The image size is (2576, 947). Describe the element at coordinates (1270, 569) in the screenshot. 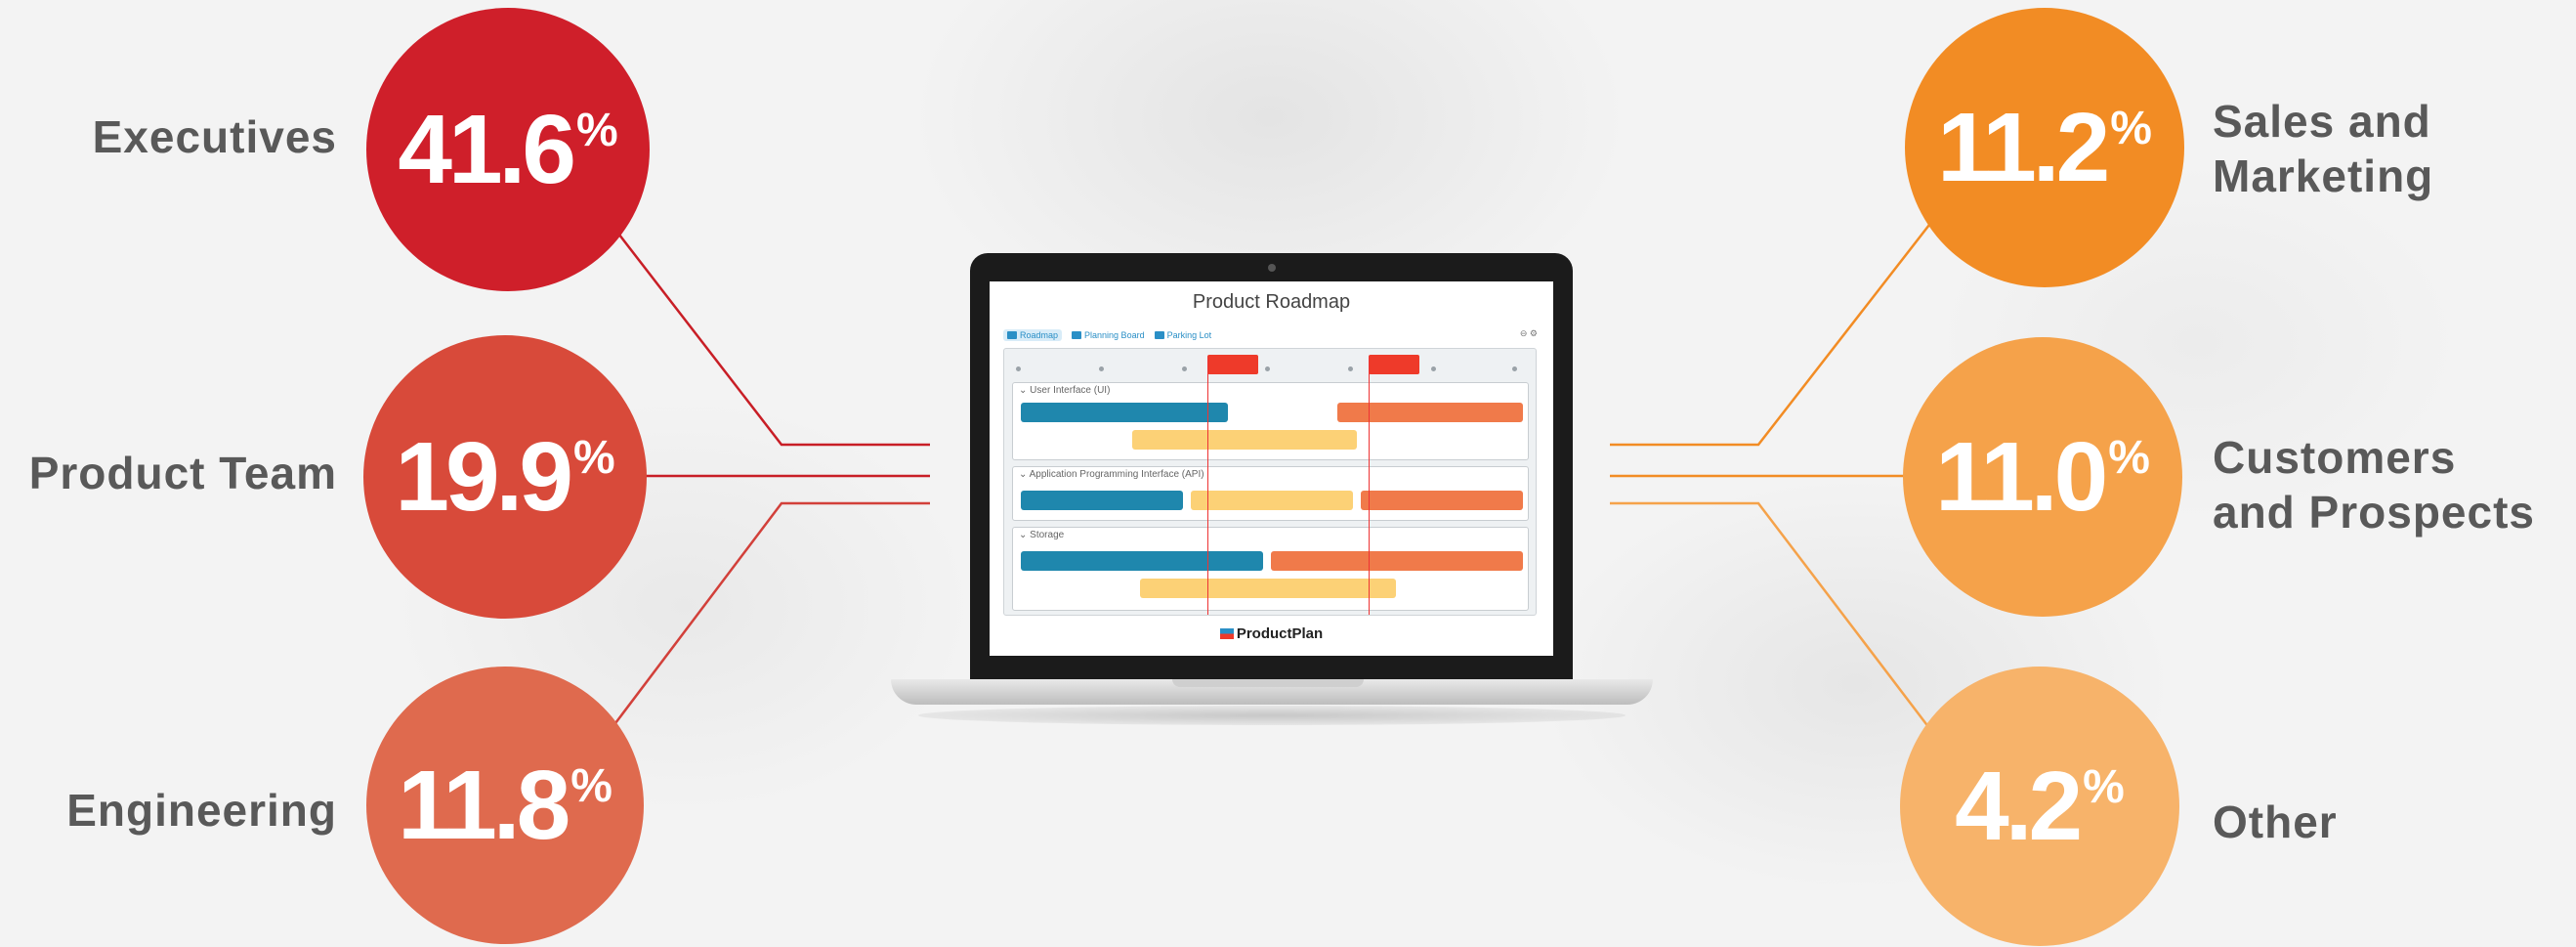

I see `lane-storage: ⌄ Storage` at that location.